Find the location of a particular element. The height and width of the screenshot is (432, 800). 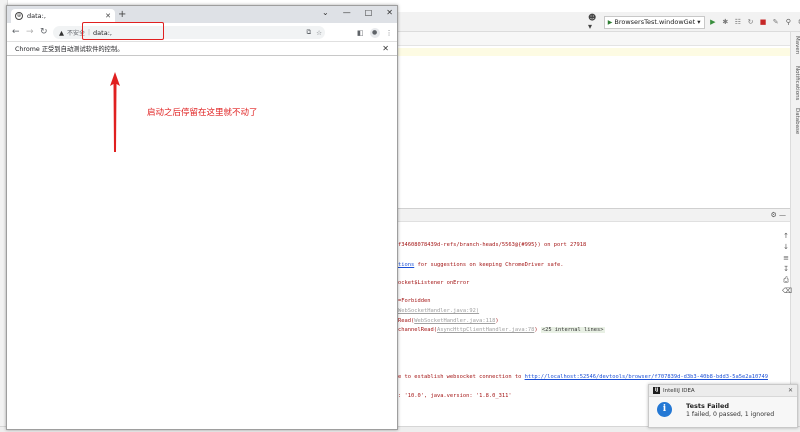

print-icon: ⎙ is located at coordinates (786, 280).